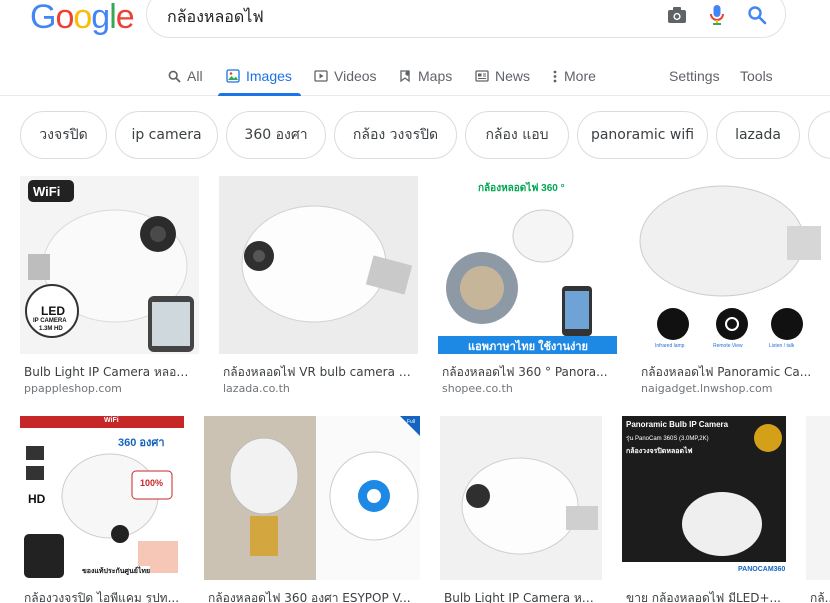  I want to click on image-icon, so click(233, 76).